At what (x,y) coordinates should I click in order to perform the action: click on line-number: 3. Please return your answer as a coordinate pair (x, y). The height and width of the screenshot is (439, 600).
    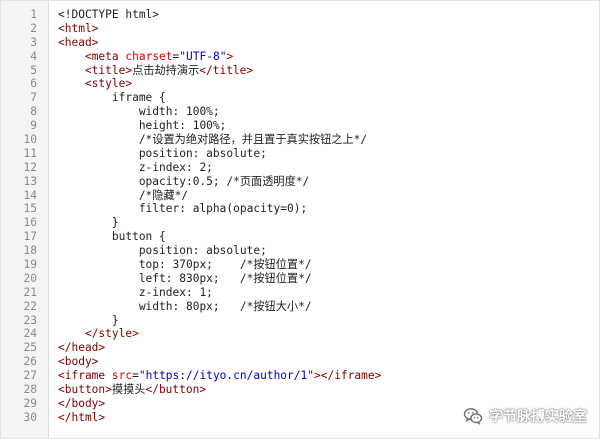
    Looking at the image, I should click on (33, 42).